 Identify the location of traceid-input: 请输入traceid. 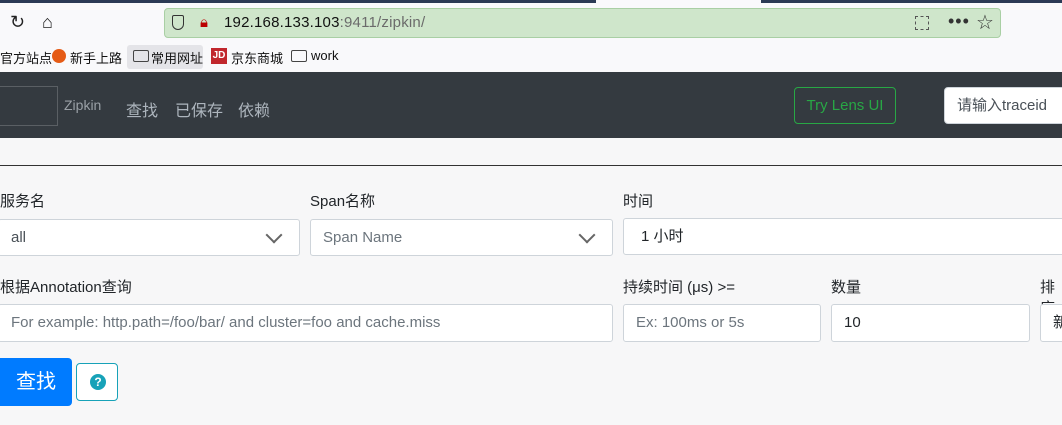
(1003, 105).